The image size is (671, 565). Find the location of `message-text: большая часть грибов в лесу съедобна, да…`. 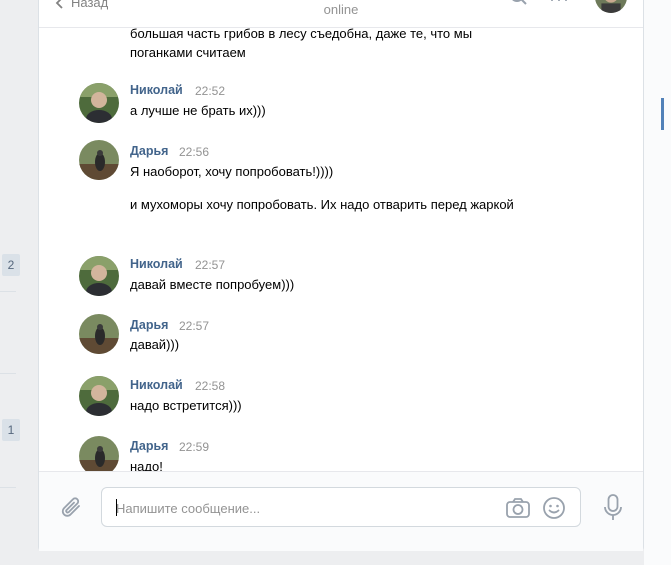

message-text: большая часть грибов в лесу съедобна, да… is located at coordinates (301, 43).